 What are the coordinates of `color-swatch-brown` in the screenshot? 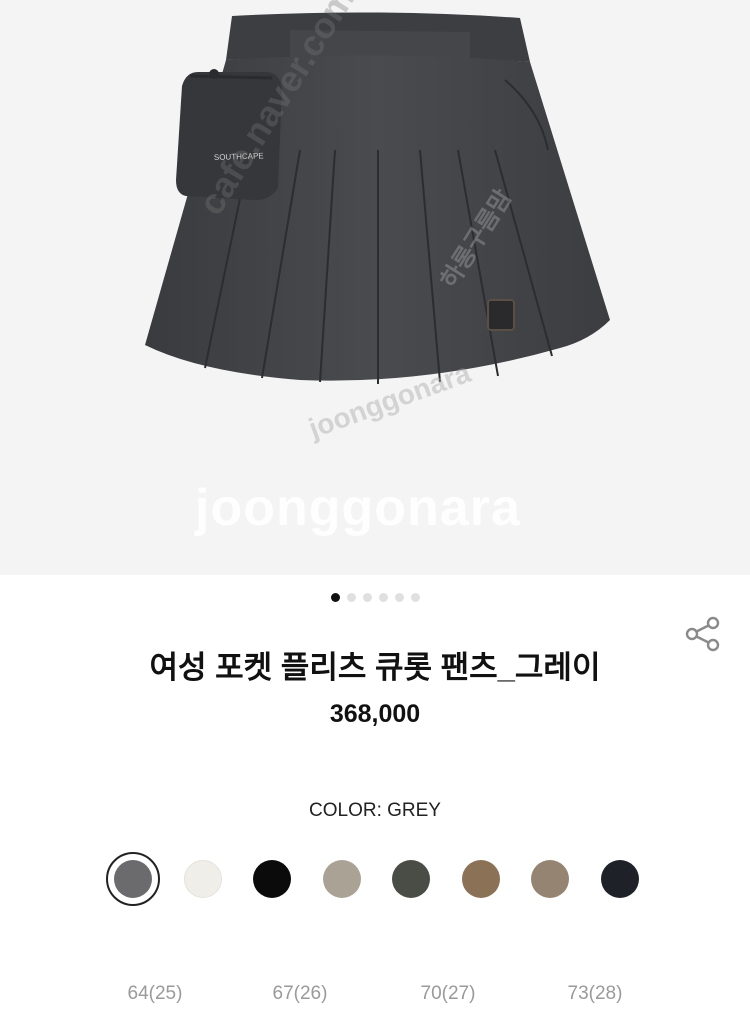 It's located at (480, 879).